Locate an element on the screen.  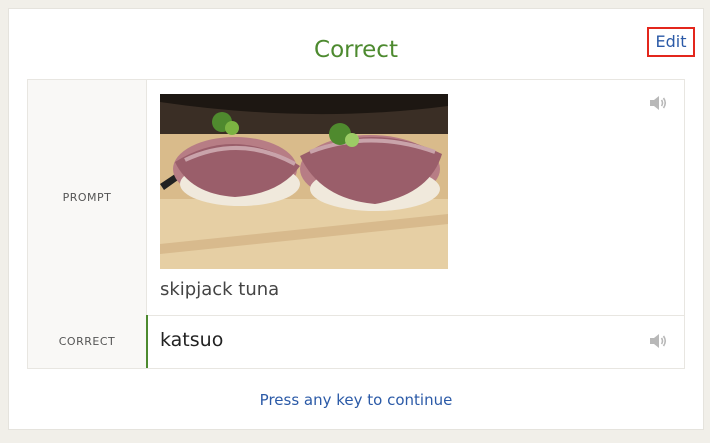
prompt-text: skipjack tuna is located at coordinates (220, 289).